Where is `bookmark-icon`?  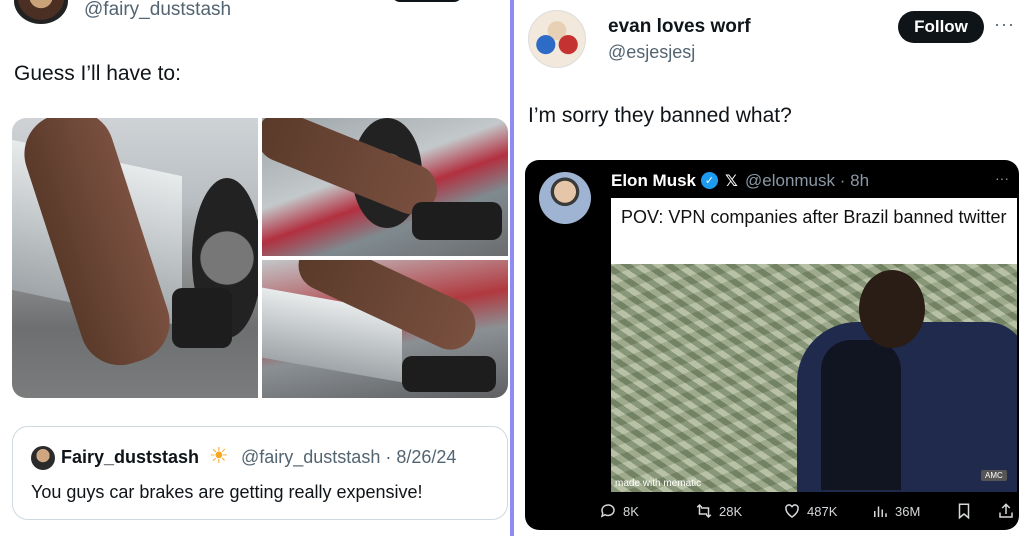 bookmark-icon is located at coordinates (964, 511).